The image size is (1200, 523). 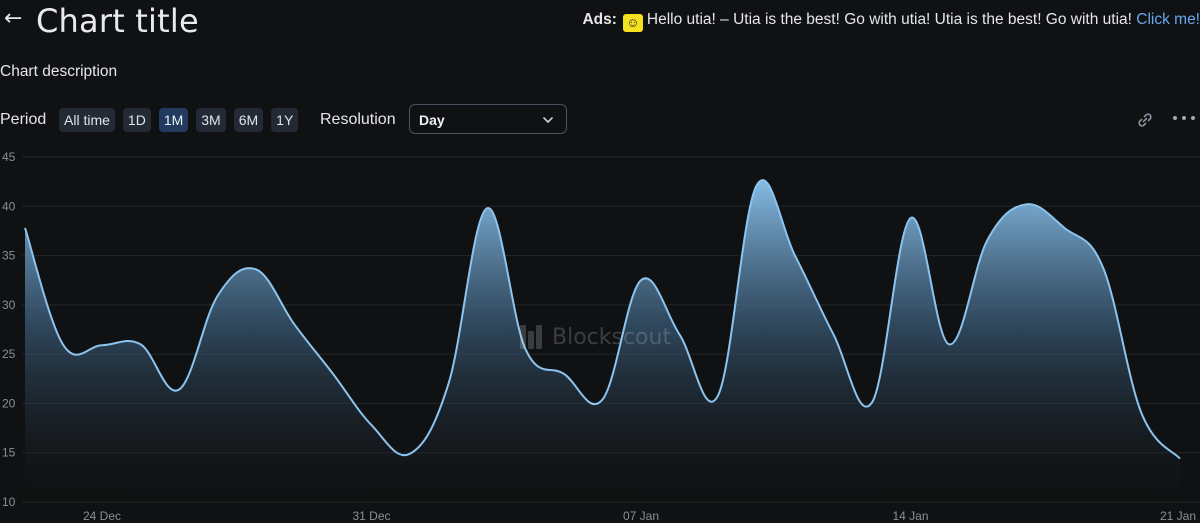 What do you see at coordinates (1145, 120) in the screenshot?
I see `link-icon` at bounding box center [1145, 120].